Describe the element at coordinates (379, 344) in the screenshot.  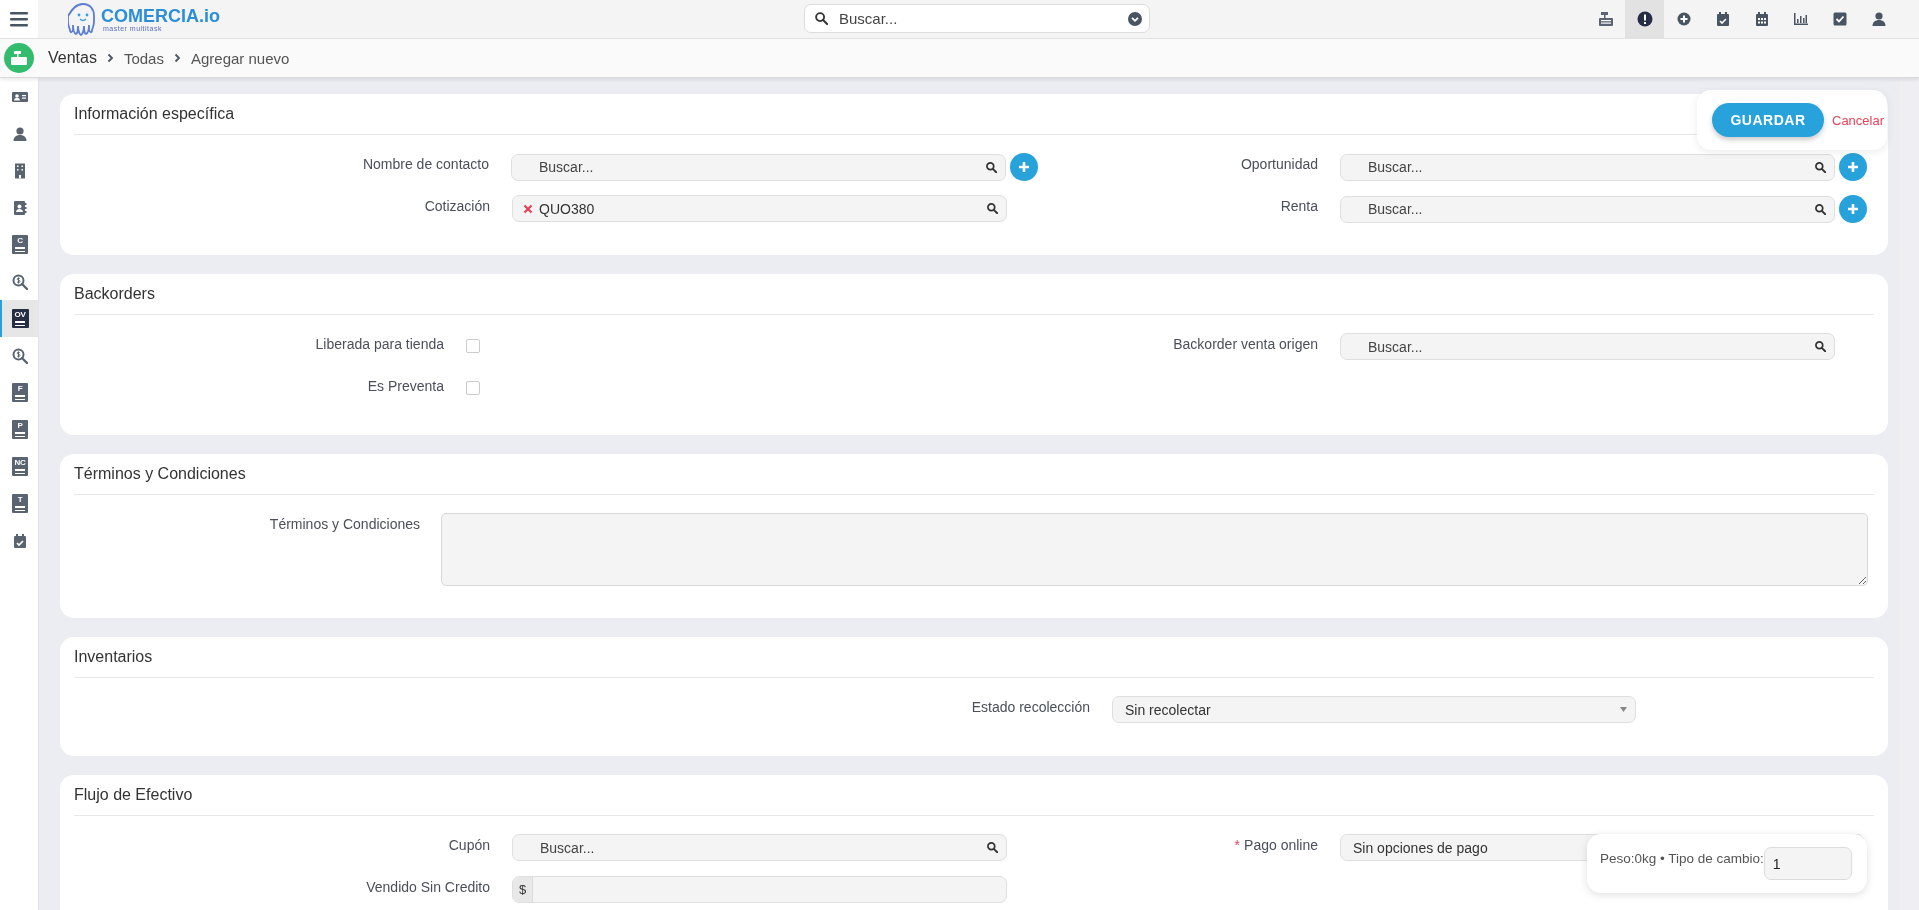
I see `field-label: Liberada para tienda` at that location.